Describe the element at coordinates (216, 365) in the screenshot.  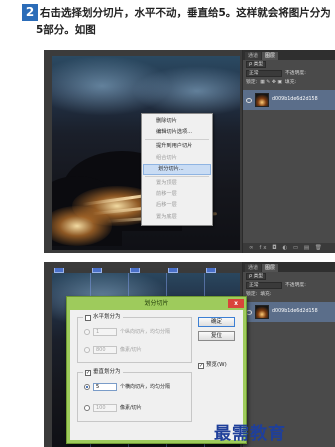
I see `preview-label: 预览(W)` at that location.